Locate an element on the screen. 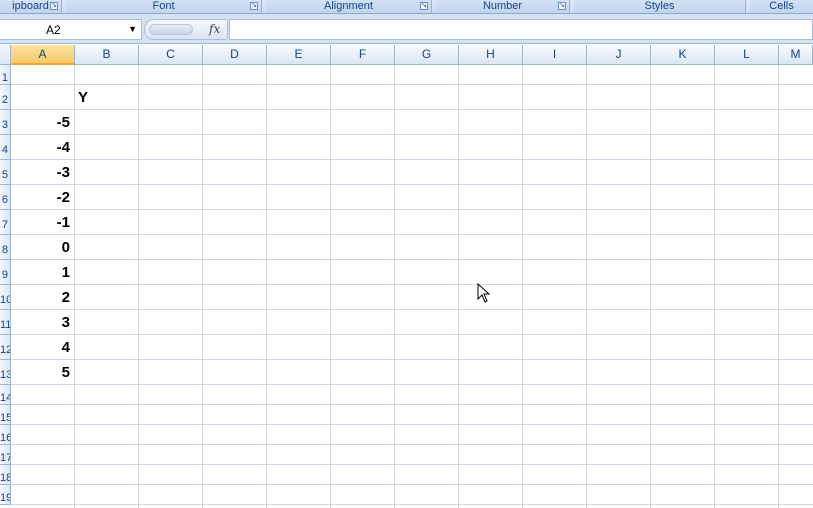 Image resolution: width=813 pixels, height=508 pixels. ribbon-group-label: Alignment is located at coordinates (348, 6).